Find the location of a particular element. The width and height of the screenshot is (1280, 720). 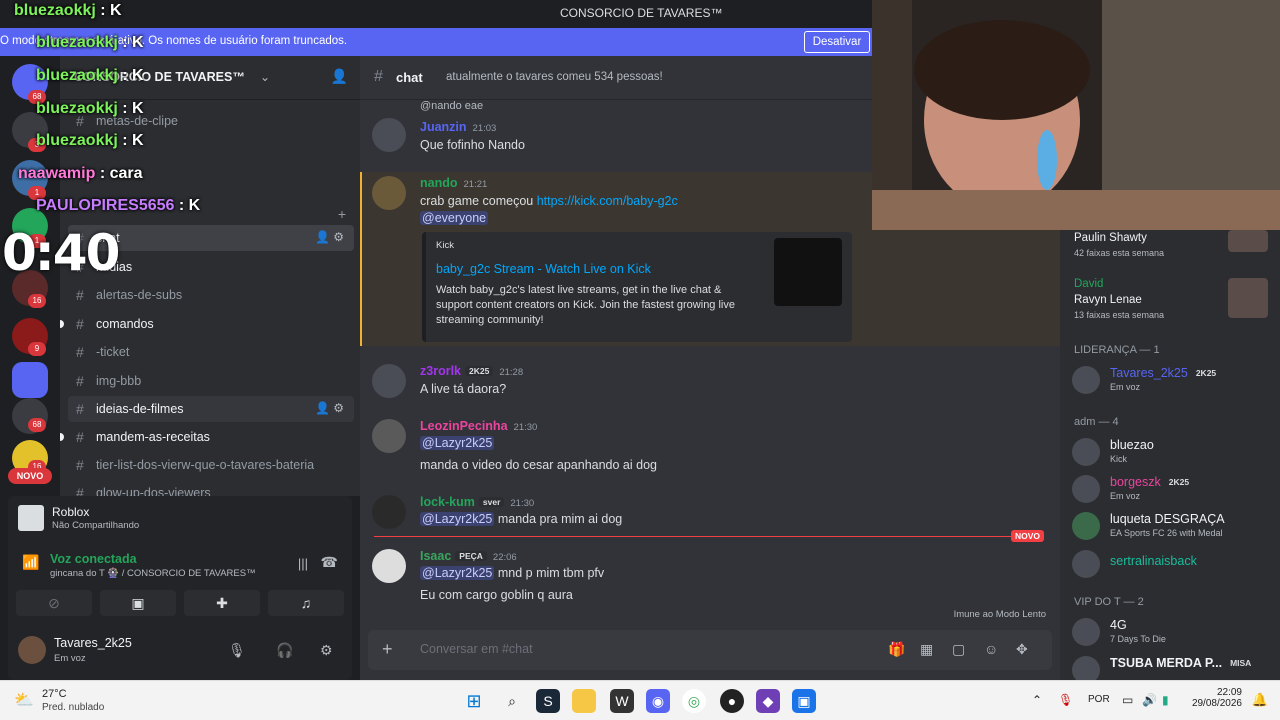

message: z3rorlk 2K25 21:28 A live tá daora? is located at coordinates (710, 382).